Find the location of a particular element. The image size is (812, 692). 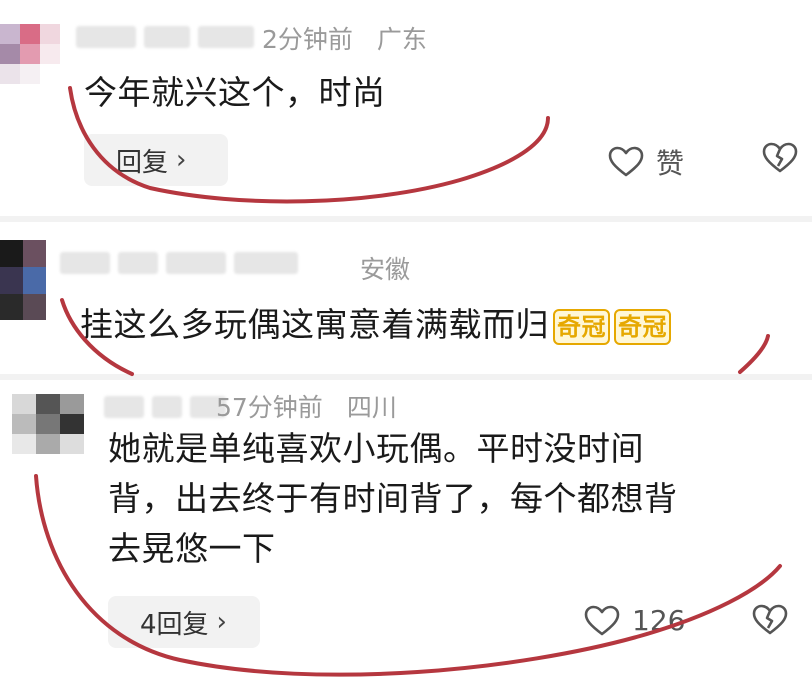

comment-text: 挂这么多玩偶这寓意着满载而归 奇冠 奇冠 is located at coordinates (375, 325).